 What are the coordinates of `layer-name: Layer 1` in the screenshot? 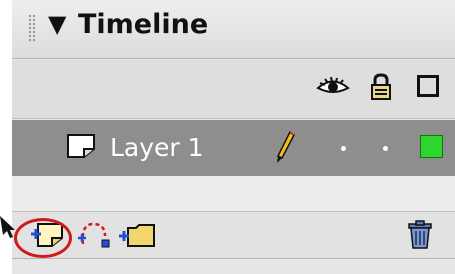 It's located at (157, 147).